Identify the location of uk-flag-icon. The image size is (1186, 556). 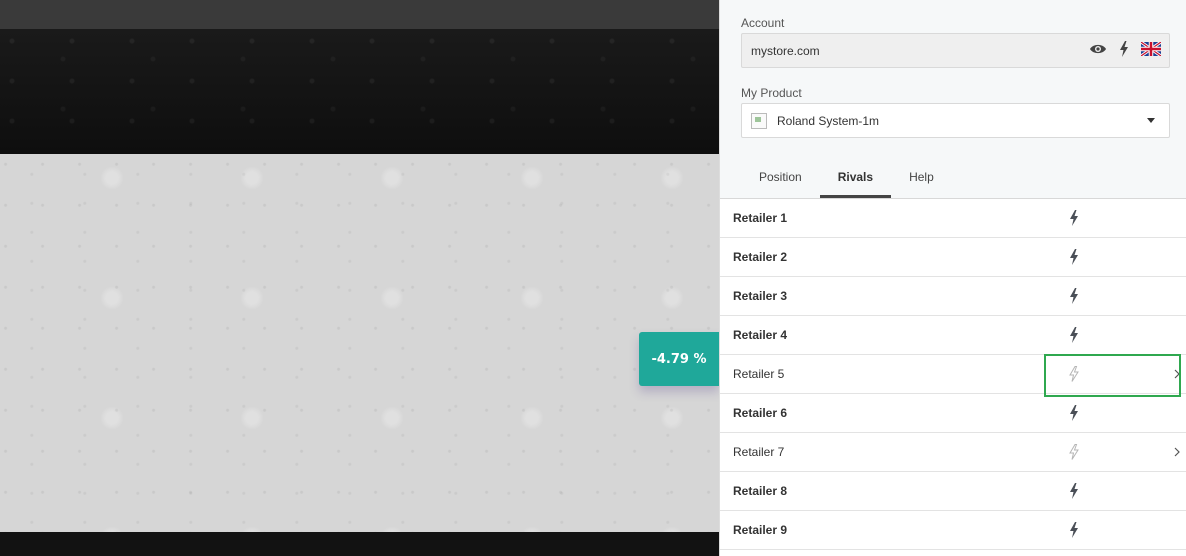
(1151, 49).